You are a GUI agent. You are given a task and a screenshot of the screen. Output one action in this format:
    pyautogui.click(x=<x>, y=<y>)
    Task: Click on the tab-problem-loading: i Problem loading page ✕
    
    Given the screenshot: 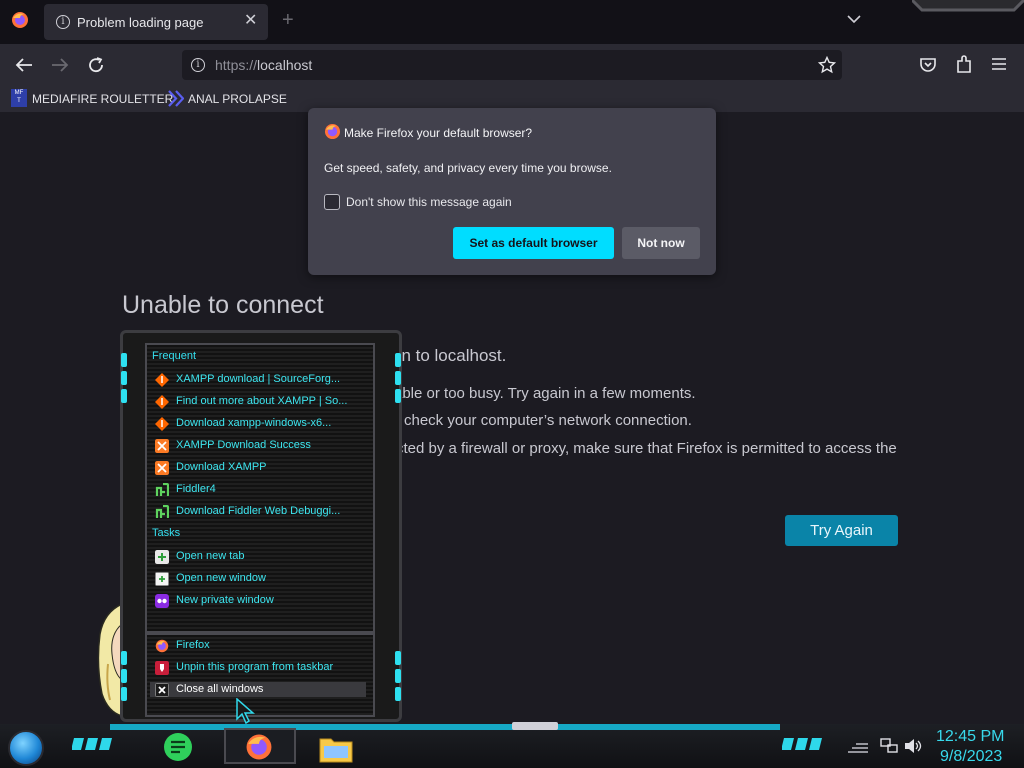 What is the action you would take?
    pyautogui.click(x=156, y=22)
    